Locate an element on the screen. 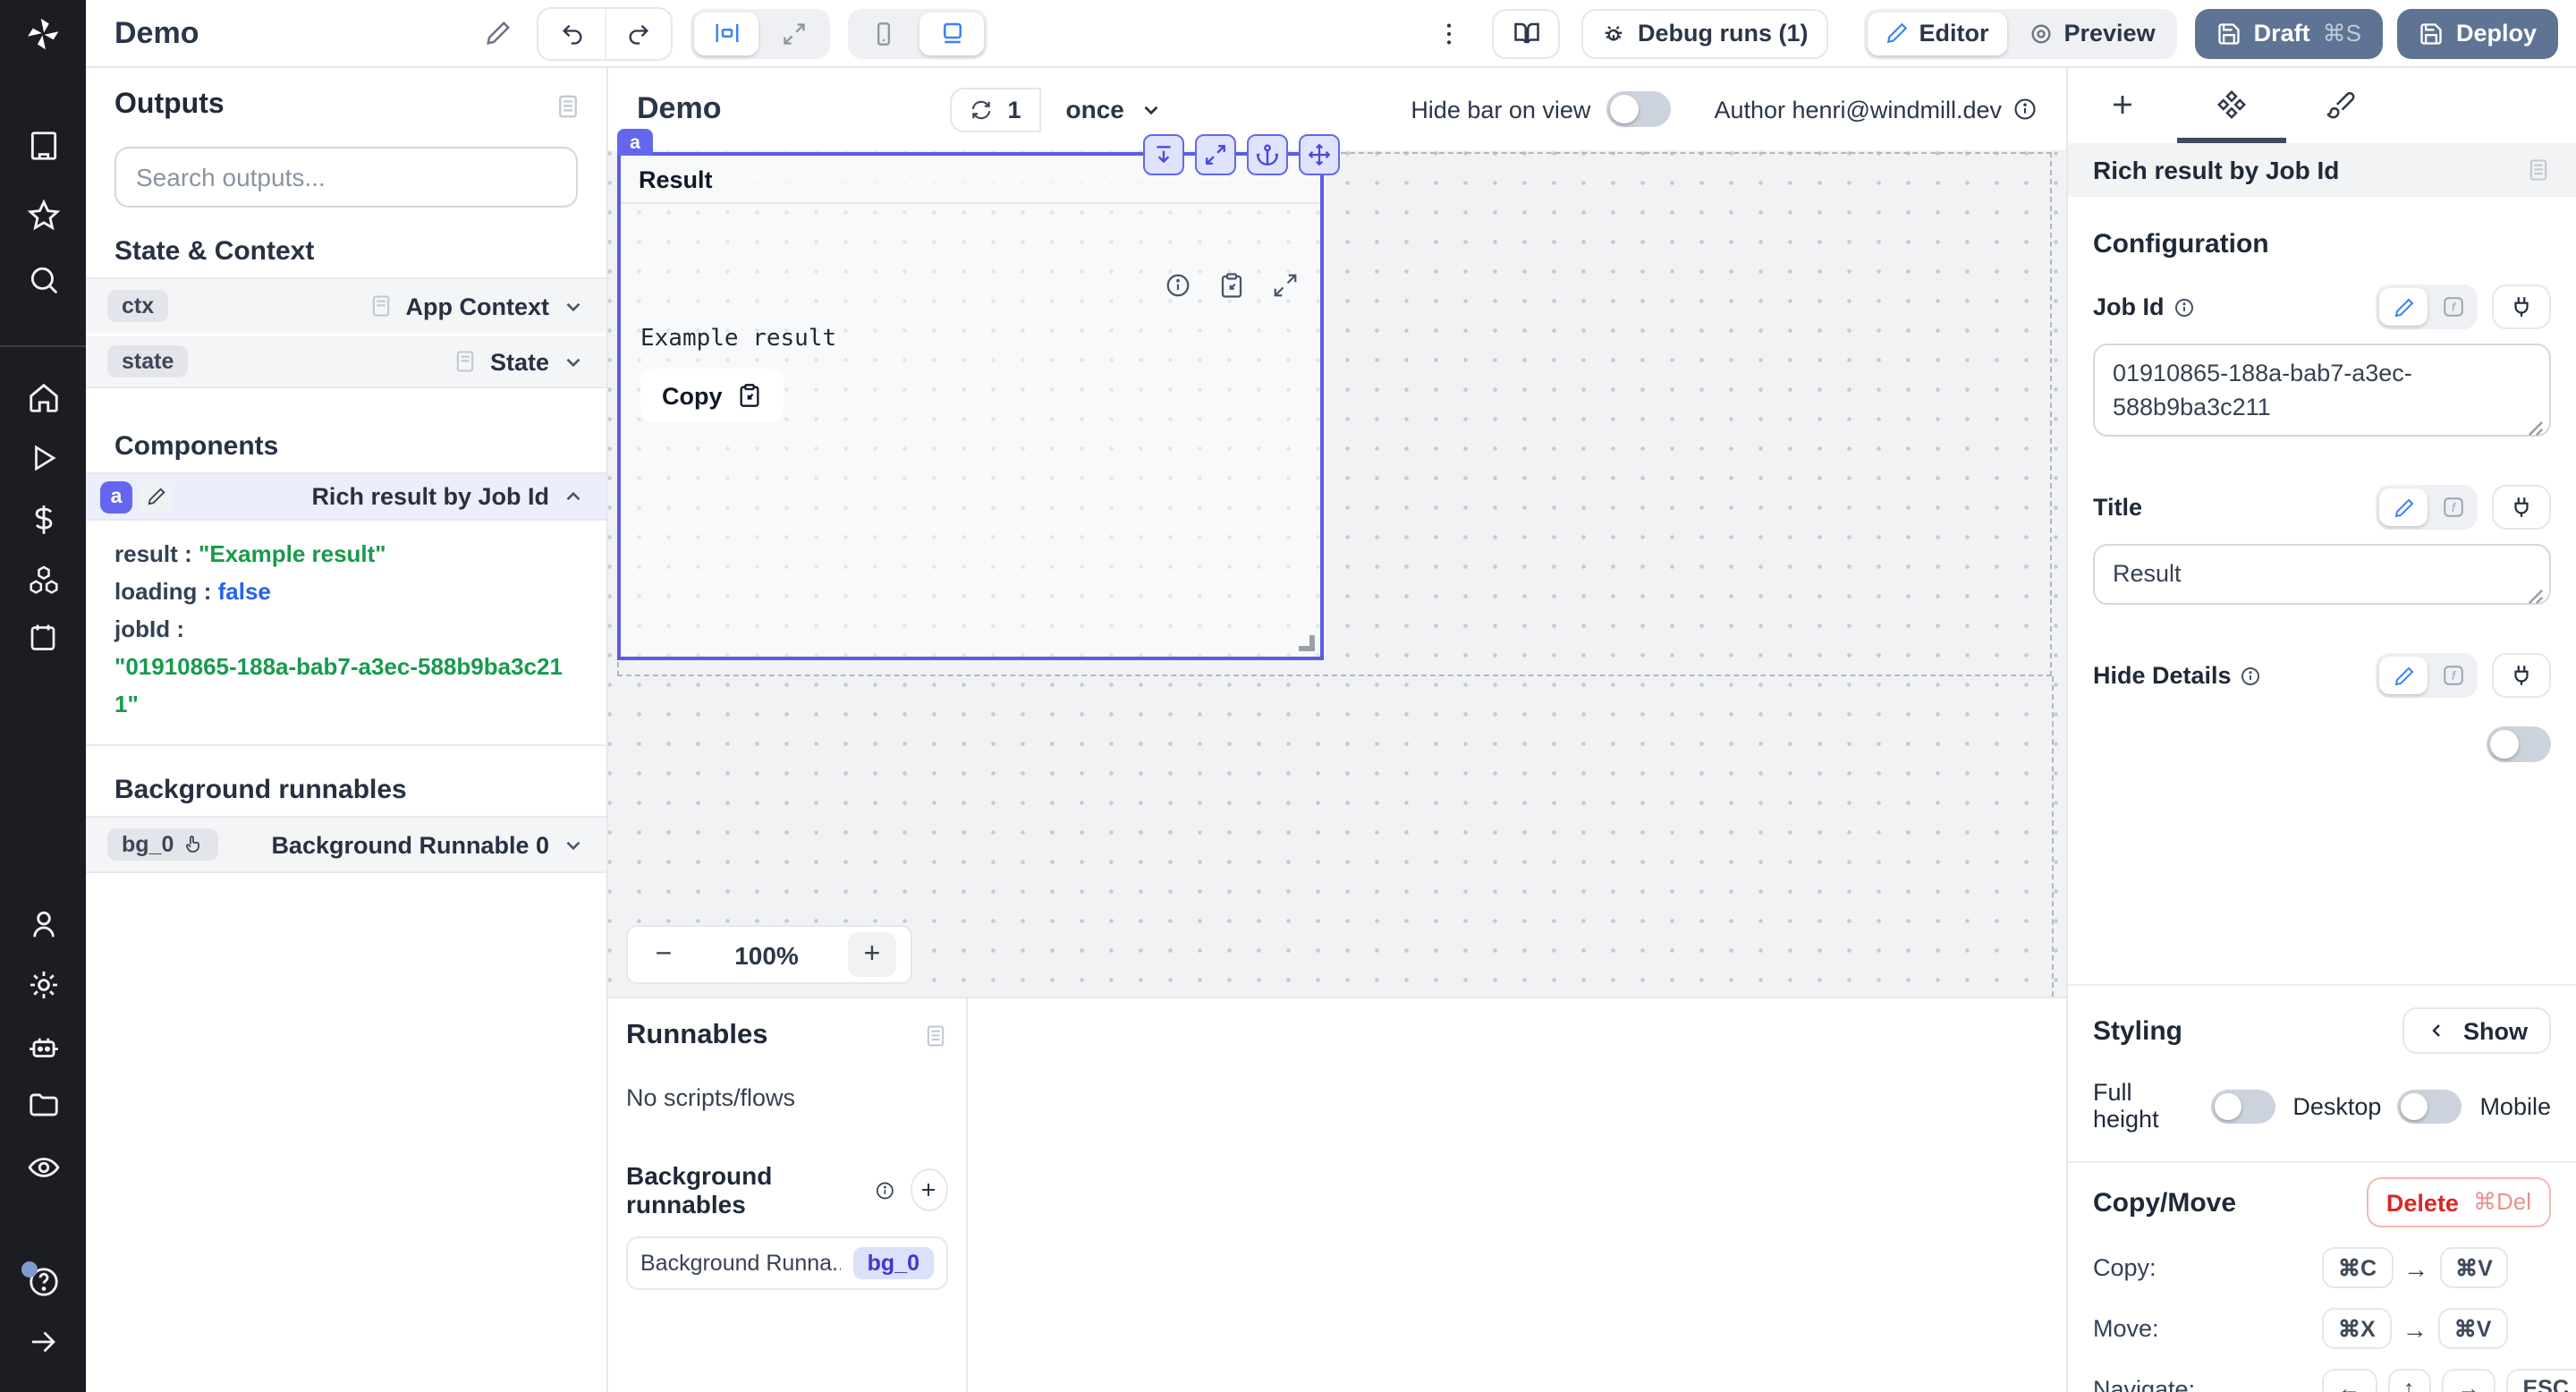 This screenshot has width=2576, height=1392. zoom-in-button: + is located at coordinates (872, 954).